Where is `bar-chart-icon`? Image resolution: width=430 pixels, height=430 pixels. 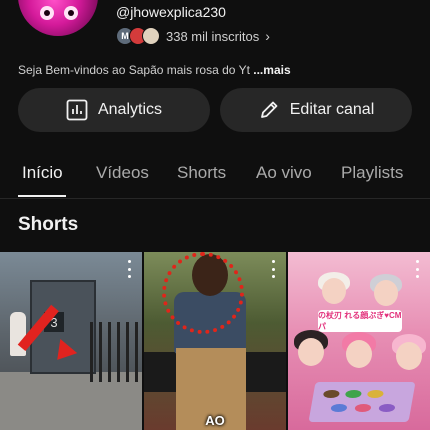 bar-chart-icon is located at coordinates (77, 110).